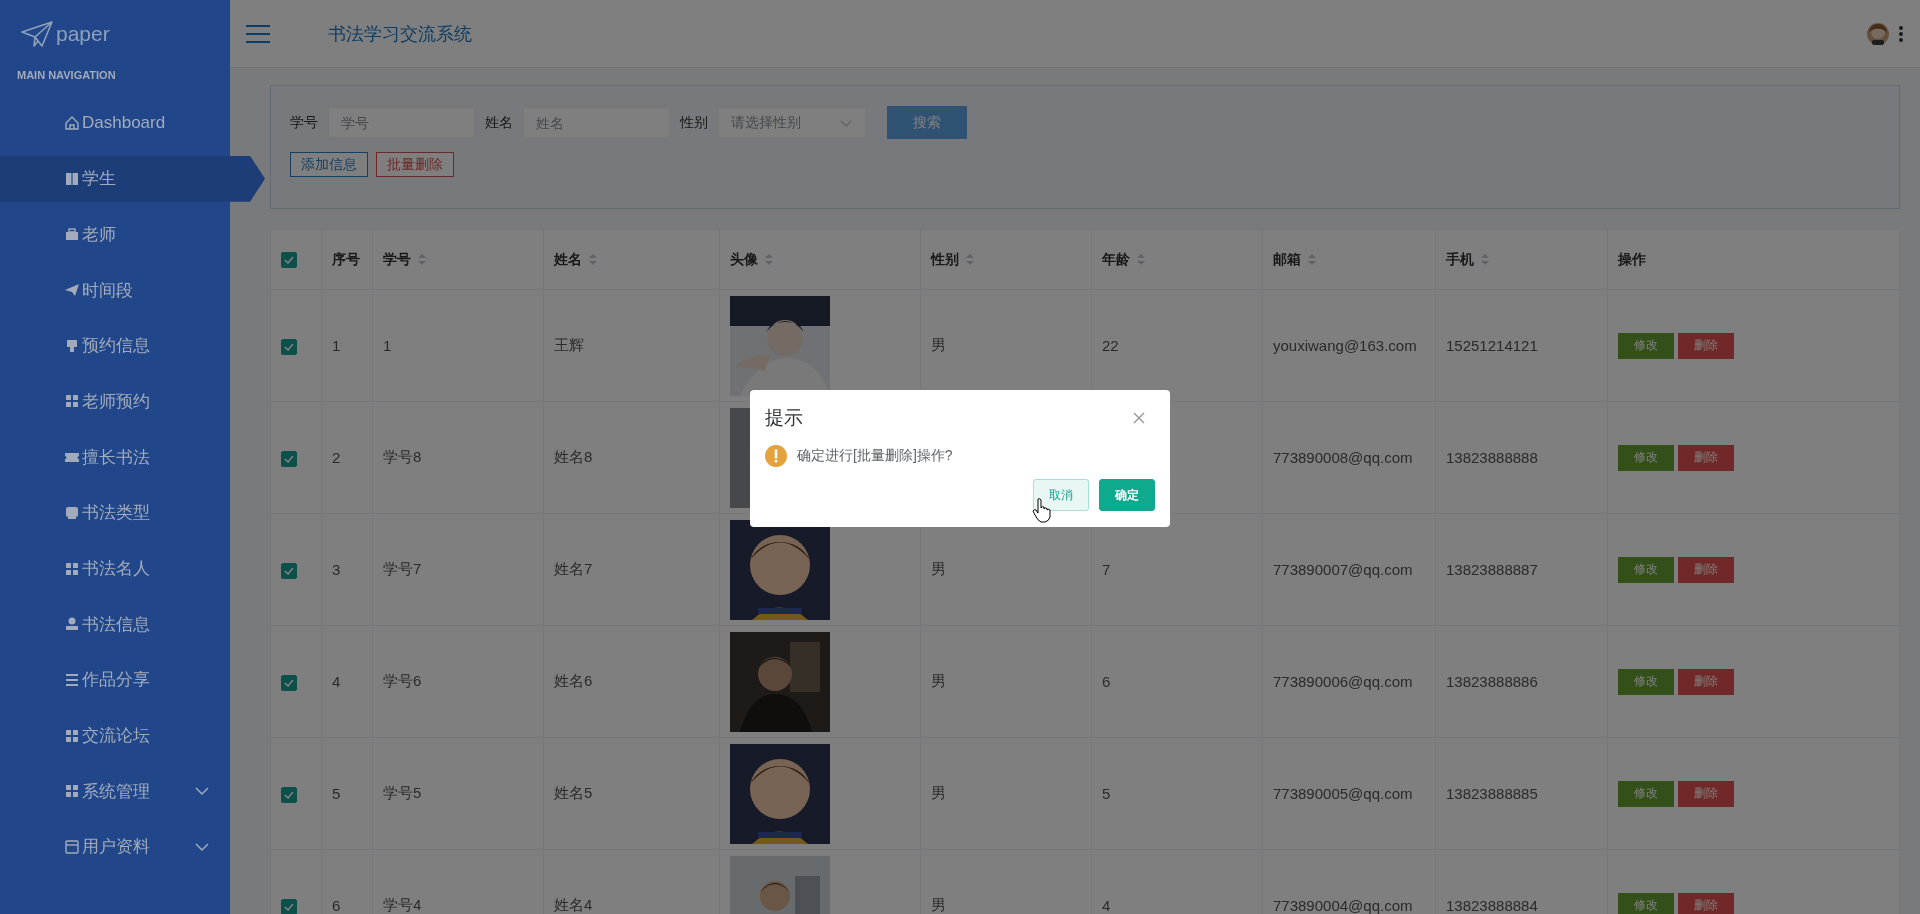 This screenshot has width=1920, height=914. What do you see at coordinates (776, 456) in the screenshot?
I see `warning-icon` at bounding box center [776, 456].